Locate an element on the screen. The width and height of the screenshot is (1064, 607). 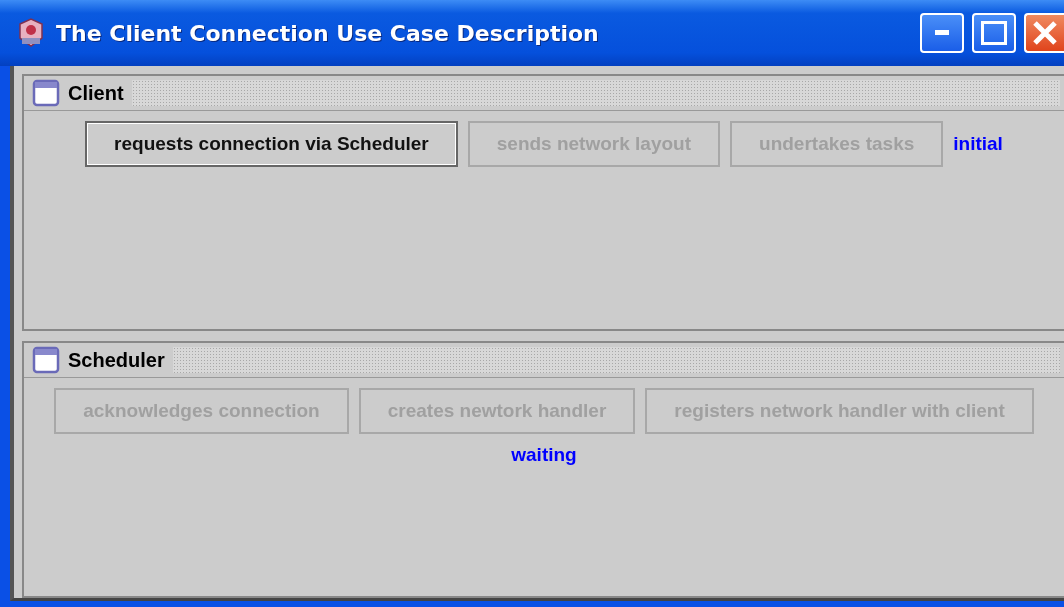
status-label: waiting is located at coordinates (544, 455).